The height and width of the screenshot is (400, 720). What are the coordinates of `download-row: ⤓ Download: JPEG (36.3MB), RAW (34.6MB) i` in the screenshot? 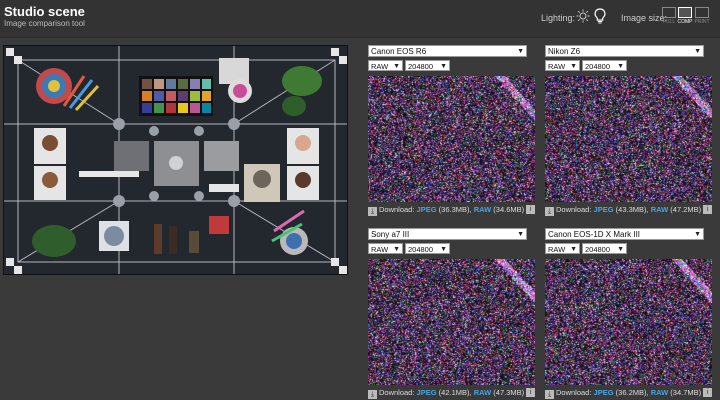 It's located at (451, 210).